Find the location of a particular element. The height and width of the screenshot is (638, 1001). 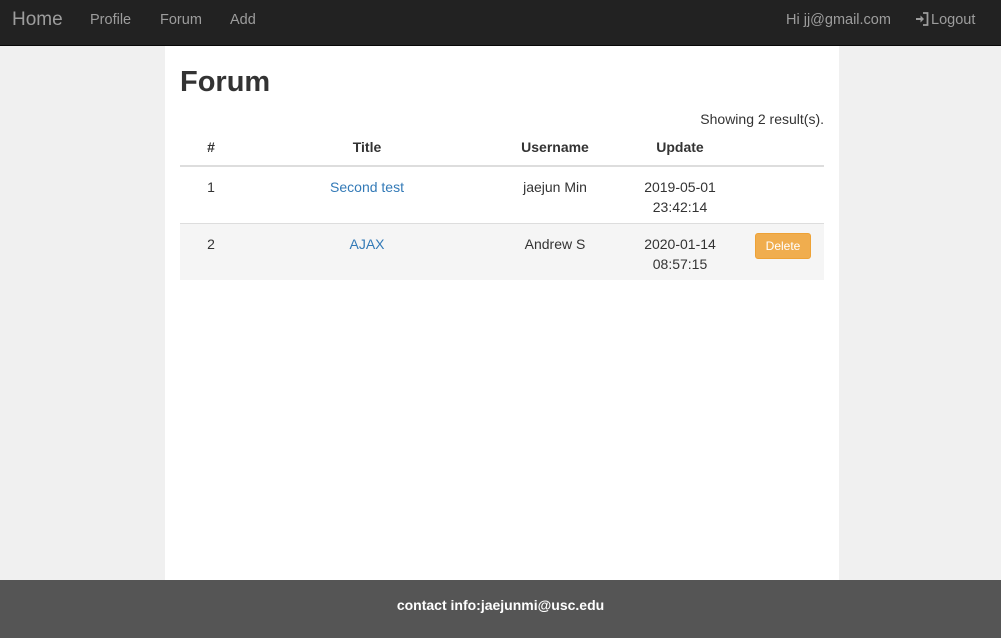

row-username: Andrew S is located at coordinates (555, 251).